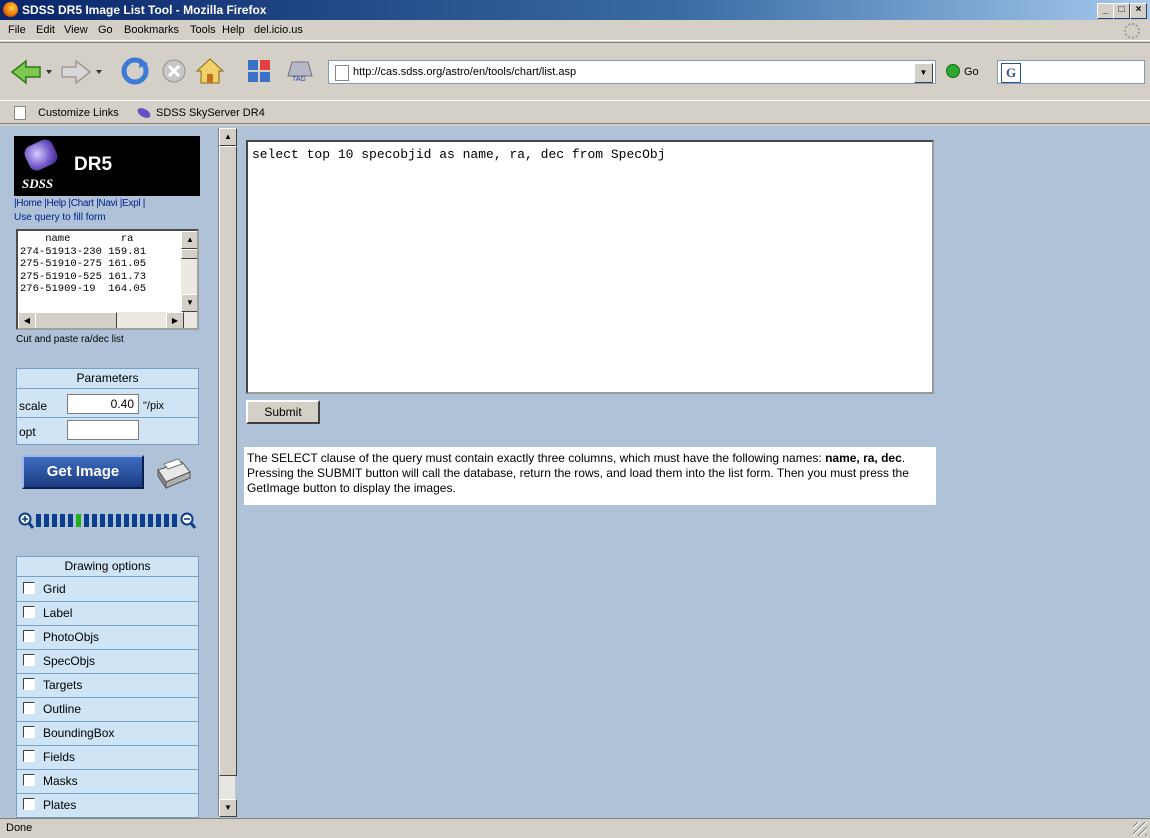 The height and width of the screenshot is (838, 1150). Describe the element at coordinates (71, 637) in the screenshot. I see `option-label: PhotoObjs` at that location.